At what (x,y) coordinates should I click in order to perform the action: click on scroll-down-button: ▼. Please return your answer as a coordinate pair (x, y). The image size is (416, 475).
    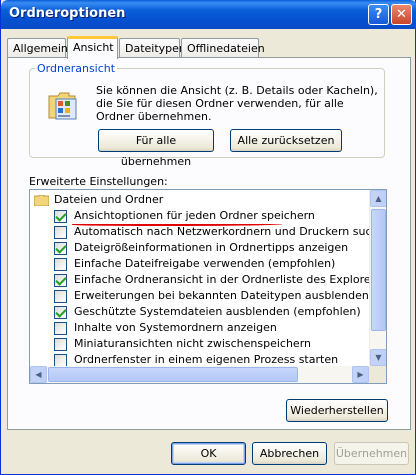
    Looking at the image, I should click on (378, 357).